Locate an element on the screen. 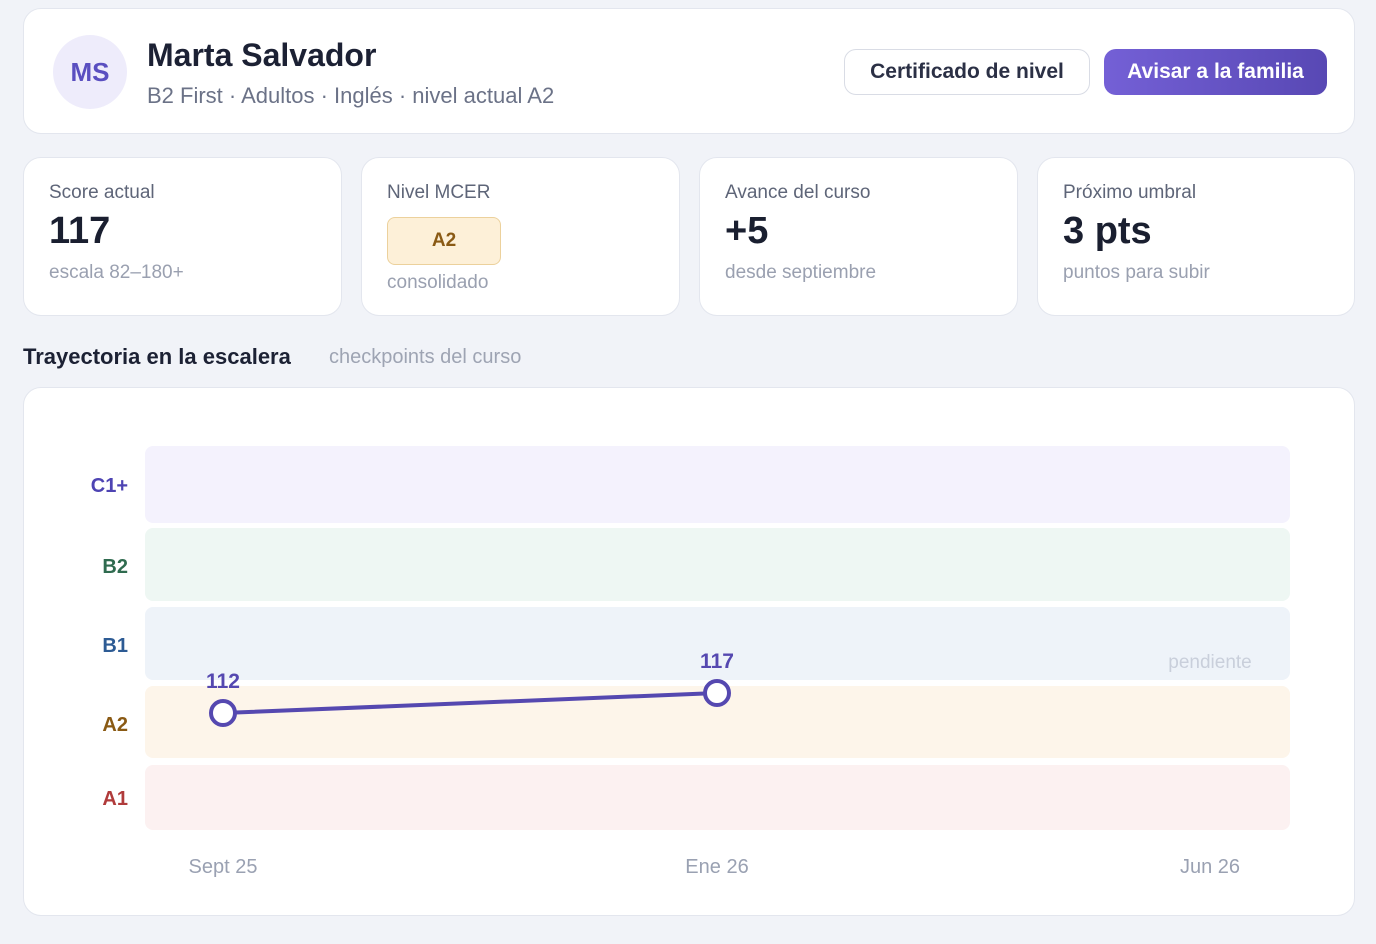  level-badge: A2 is located at coordinates (444, 241).